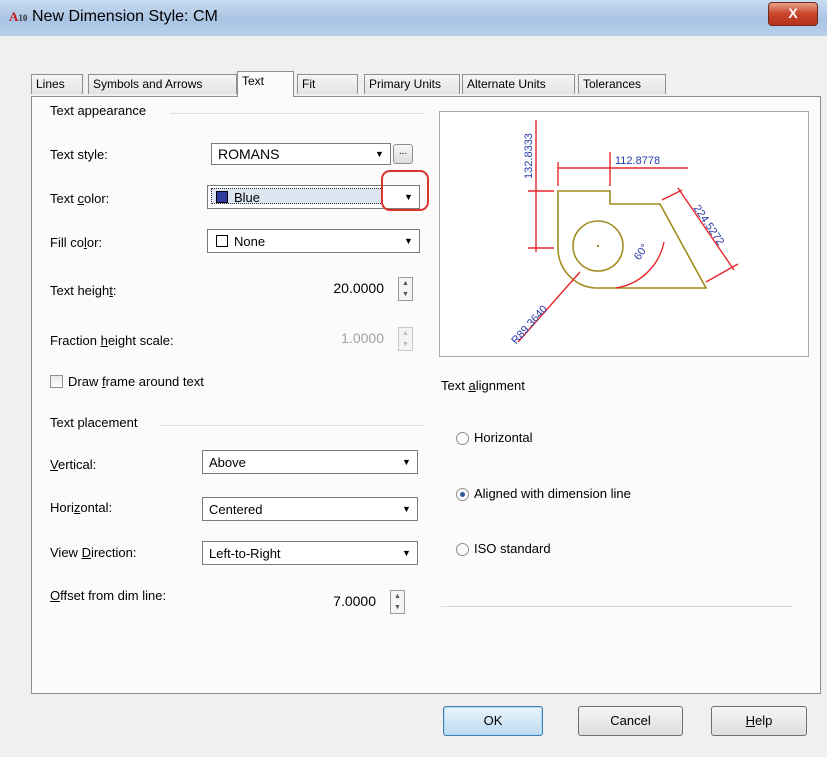 This screenshot has width=827, height=757. Describe the element at coordinates (301, 154) in the screenshot. I see `text-style-dropdown: ROMANS ▼` at that location.